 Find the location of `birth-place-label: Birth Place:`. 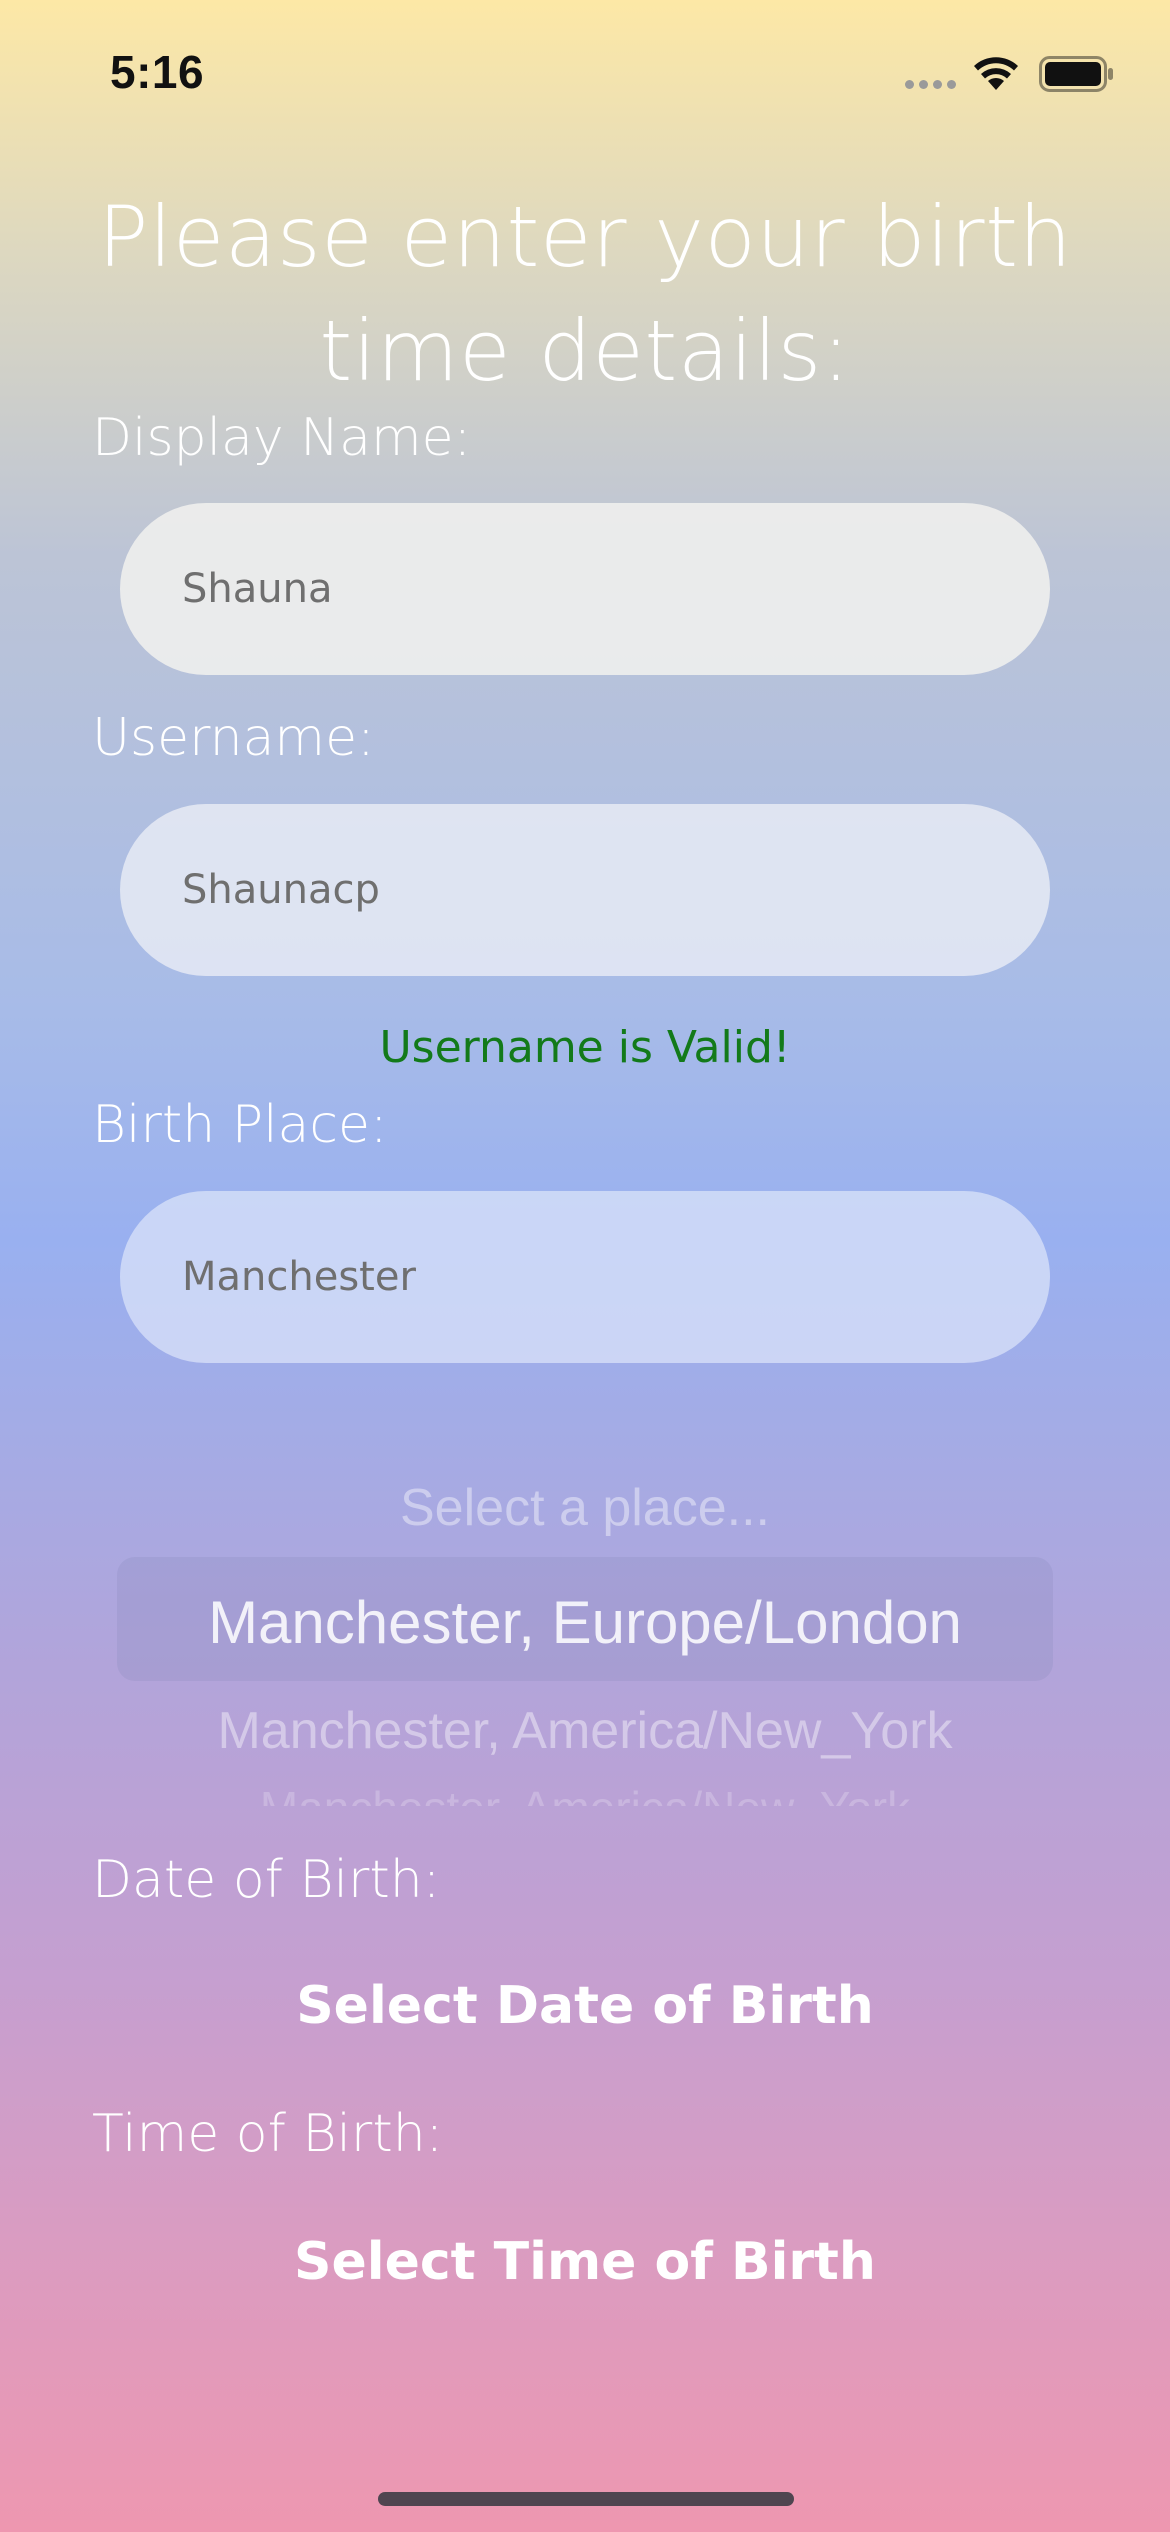

birth-place-label: Birth Place: is located at coordinates (240, 1125).